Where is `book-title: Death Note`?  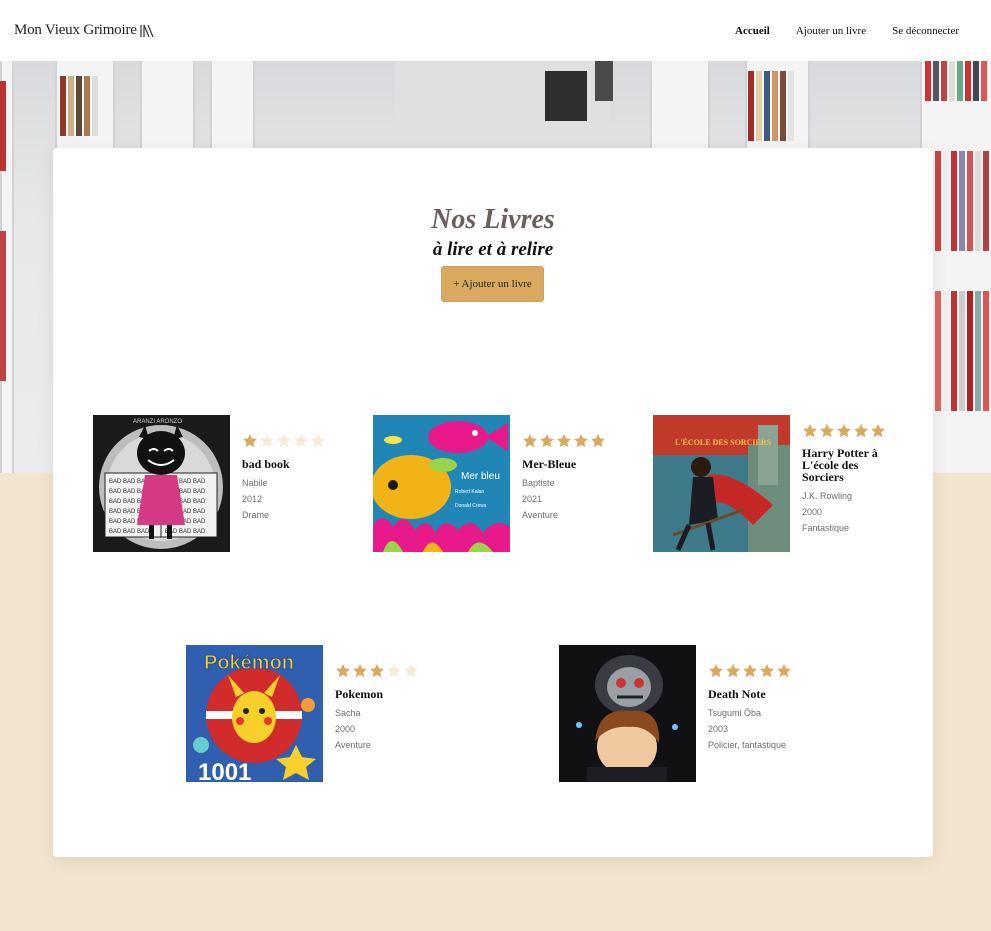 book-title: Death Note is located at coordinates (737, 694).